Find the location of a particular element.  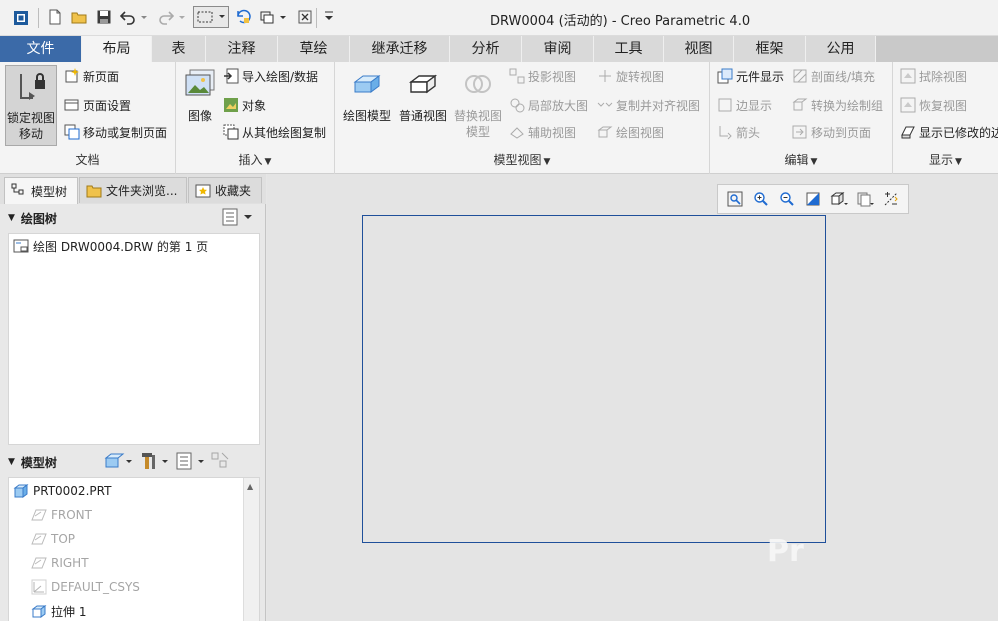

undo-icon is located at coordinates (128, 17).